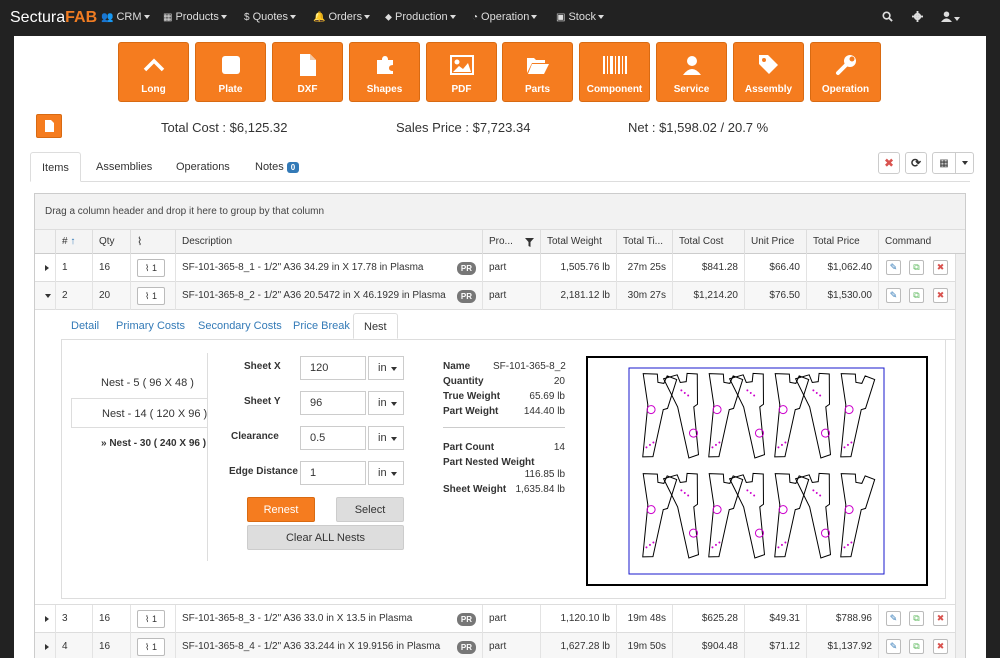 This screenshot has width=1000, height=658. What do you see at coordinates (537, 72) in the screenshot?
I see `tile-parts: Parts` at bounding box center [537, 72].